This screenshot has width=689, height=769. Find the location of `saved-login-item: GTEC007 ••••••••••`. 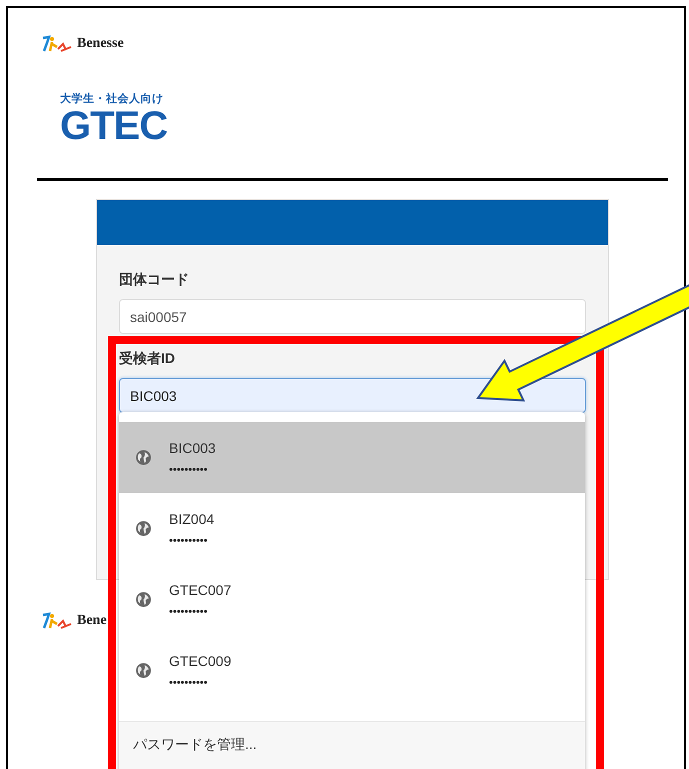

saved-login-item: GTEC007 •••••••••• is located at coordinates (352, 599).